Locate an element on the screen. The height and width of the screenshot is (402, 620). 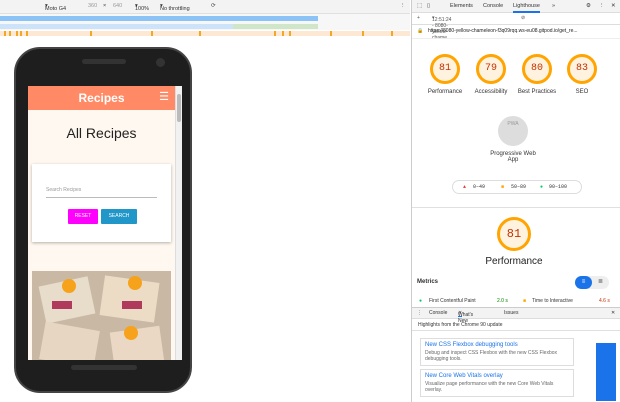
score-seo: 83 is located at coordinates (582, 69).